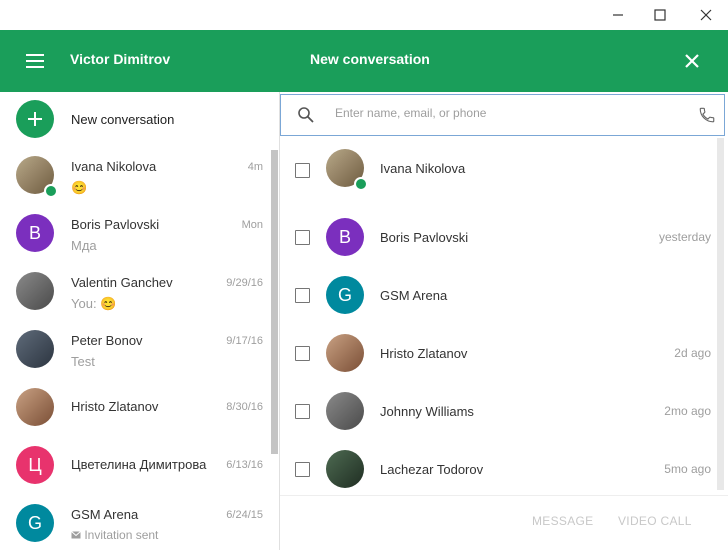 The width and height of the screenshot is (728, 551). Describe the element at coordinates (687, 469) in the screenshot. I see `contact-last-seen: 5mo ago` at that location.